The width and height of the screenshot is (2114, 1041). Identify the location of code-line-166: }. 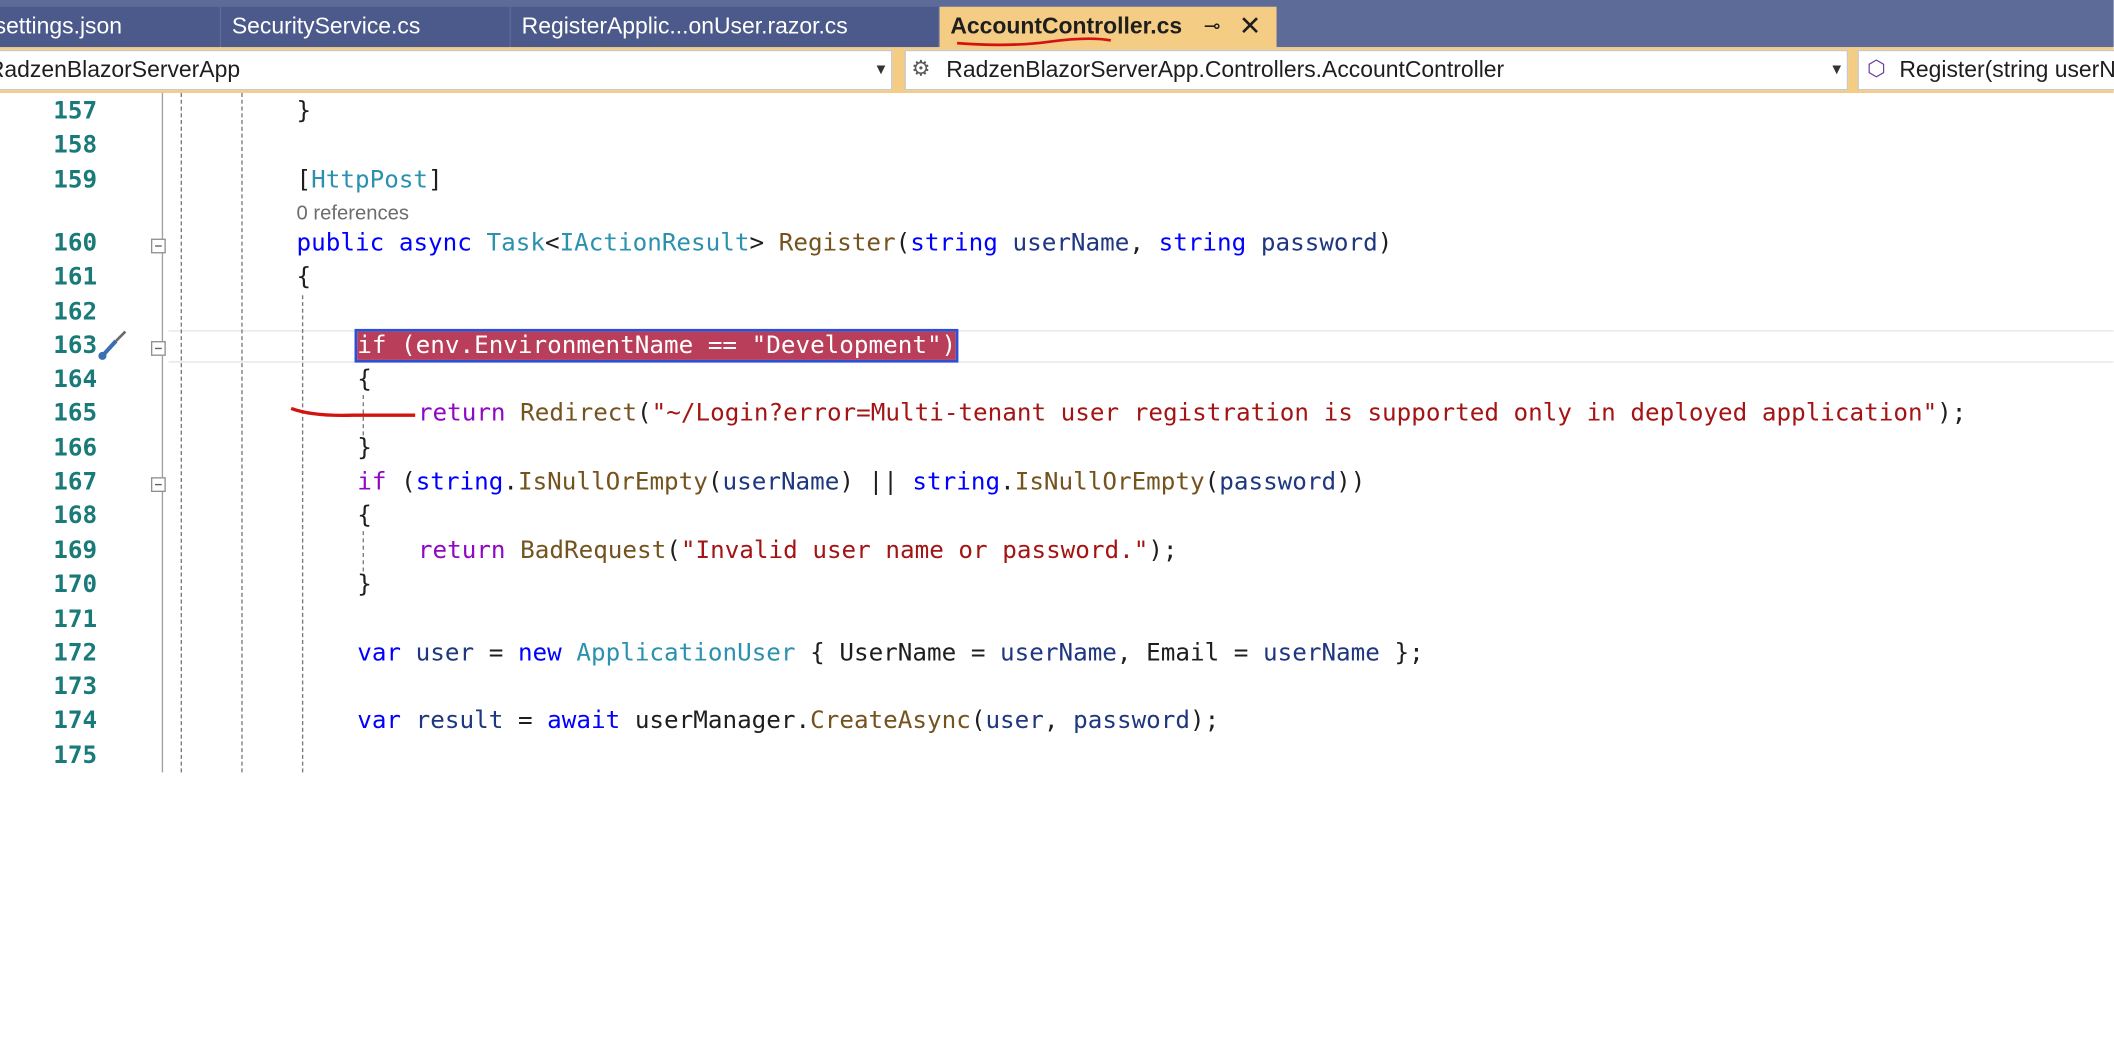
(364, 448).